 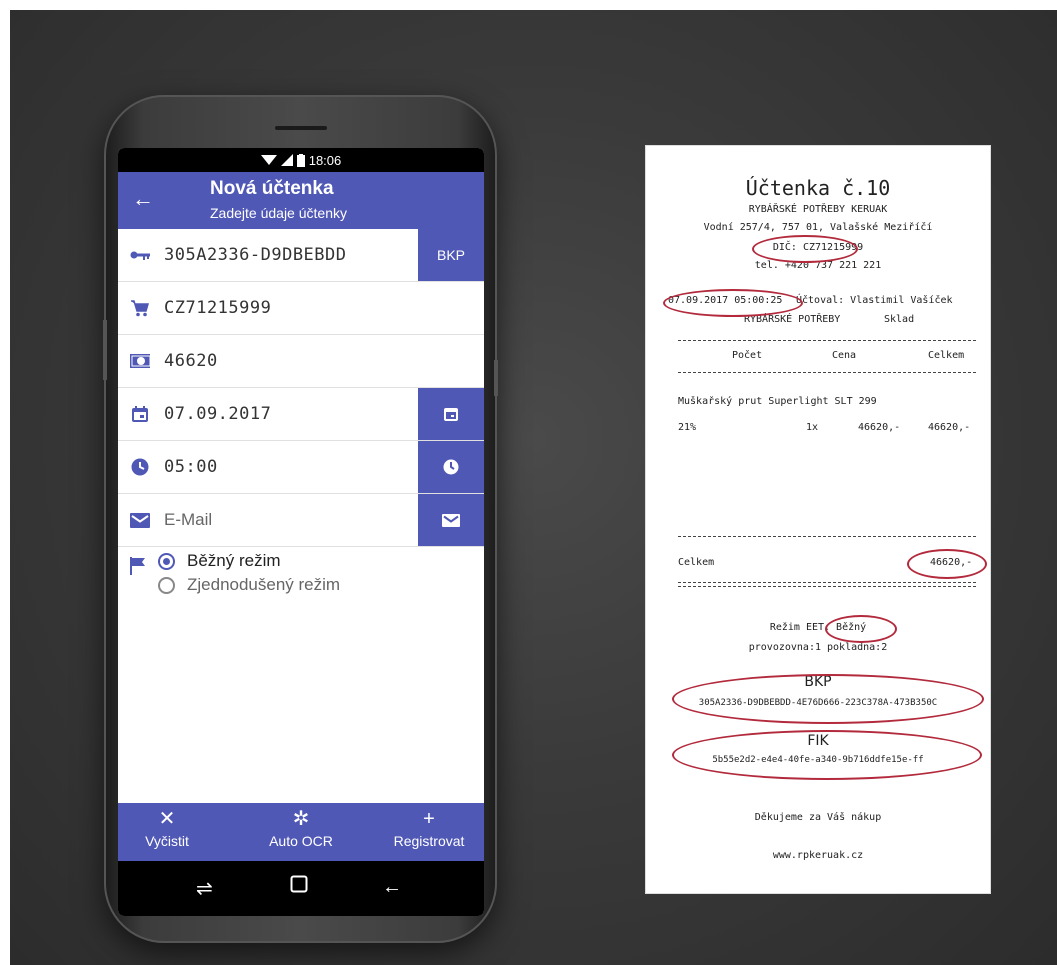 I want to click on phone-power-button, so click(x=496, y=378).